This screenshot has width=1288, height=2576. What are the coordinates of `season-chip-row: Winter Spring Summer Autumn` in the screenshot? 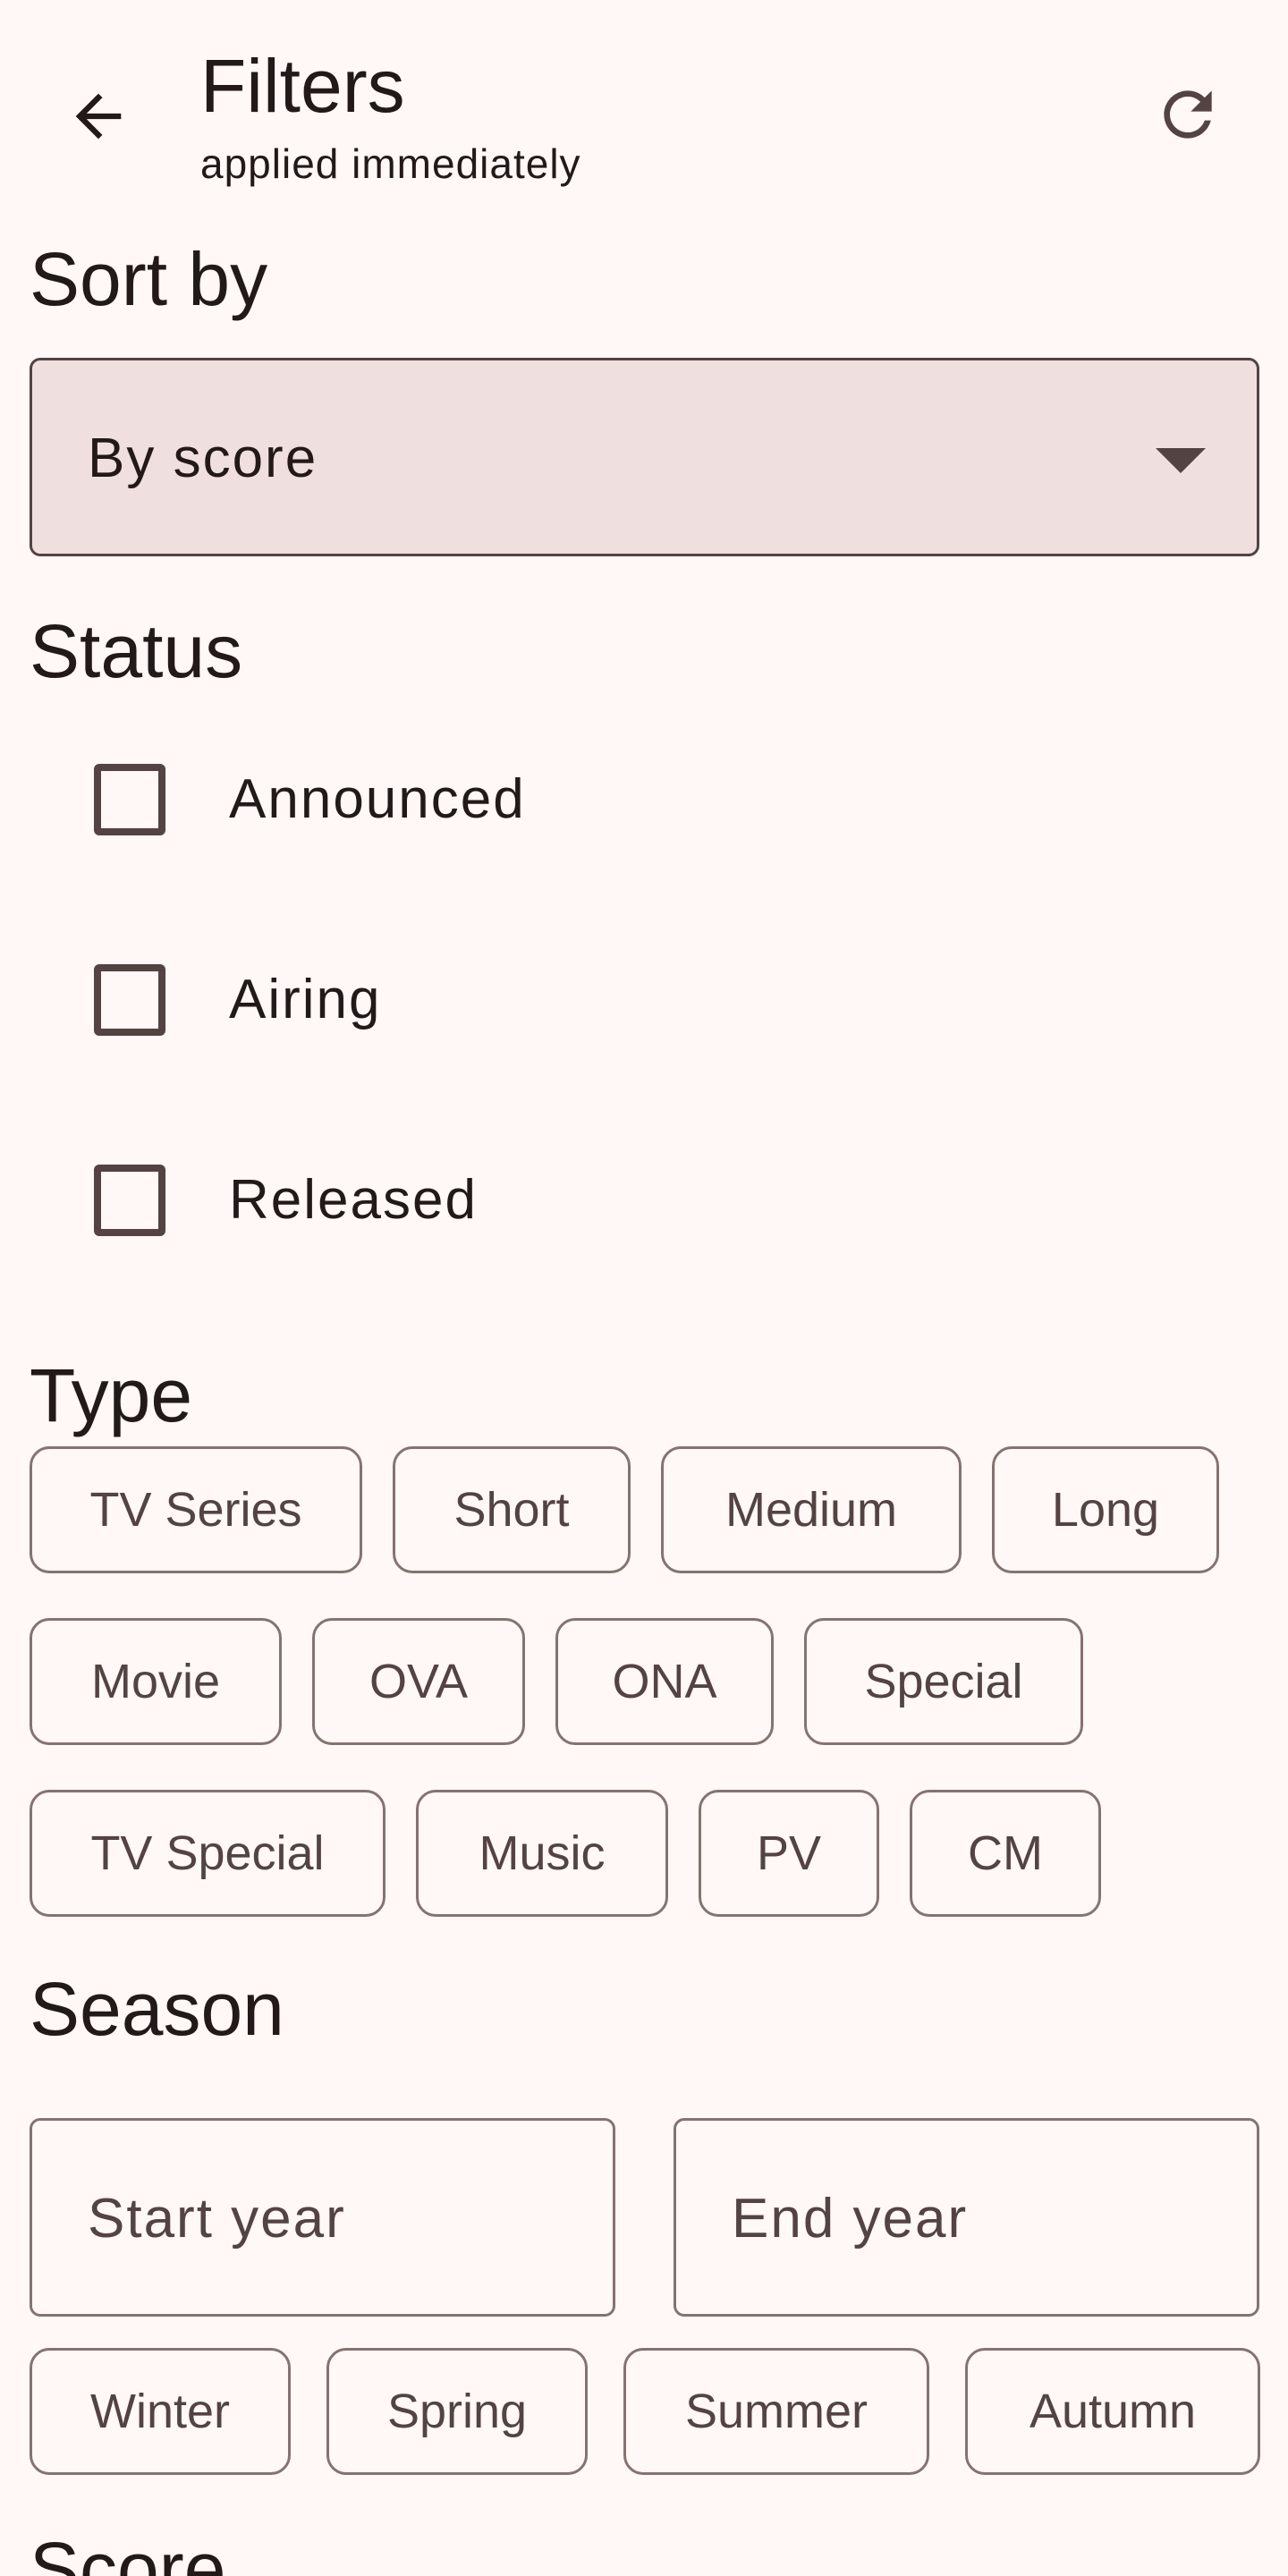 It's located at (645, 2411).